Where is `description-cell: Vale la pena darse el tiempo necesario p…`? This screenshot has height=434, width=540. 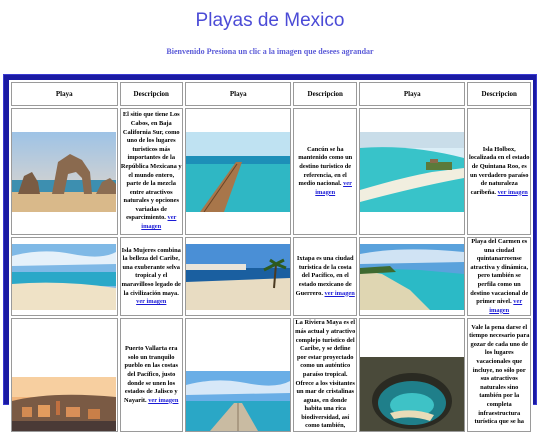 description-cell: Vale la pena darse el tiempo necesario p… is located at coordinates (499, 375).